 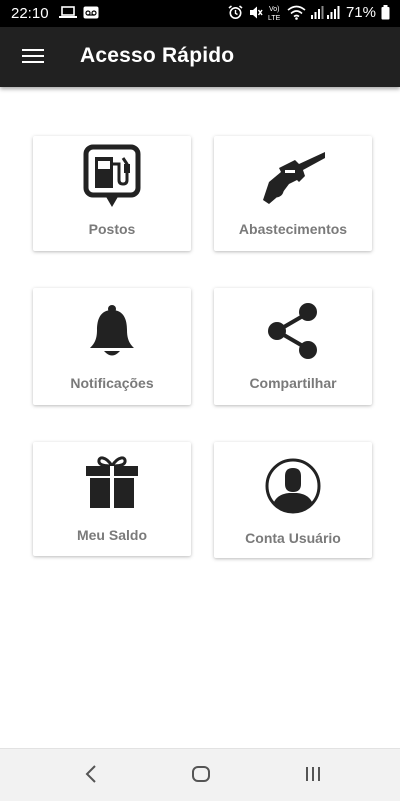 What do you see at coordinates (294, 178) in the screenshot?
I see `fuel-nozzle-icon` at bounding box center [294, 178].